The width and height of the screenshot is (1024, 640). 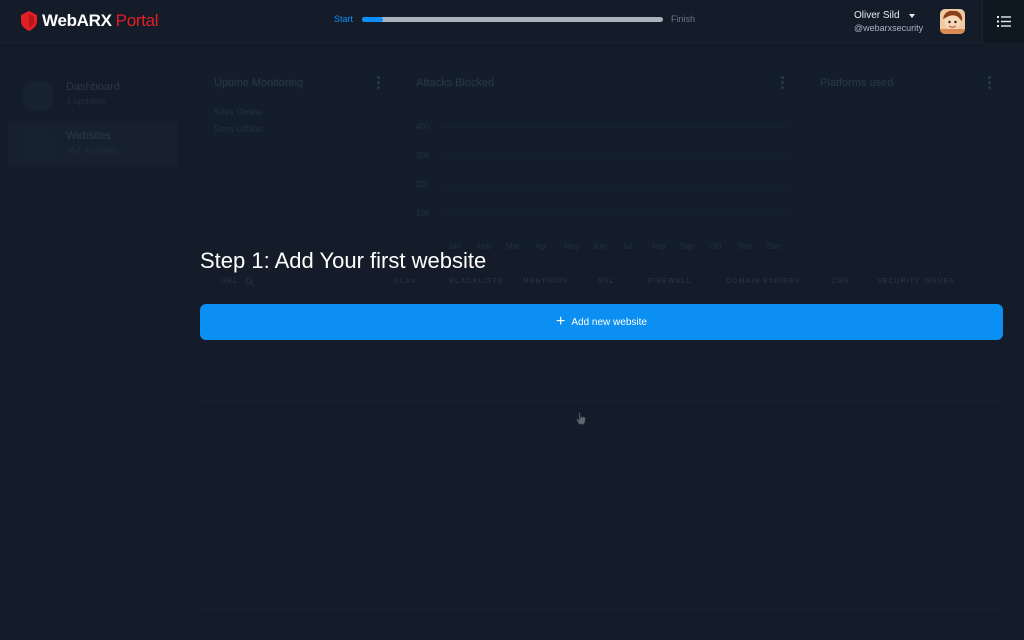 I want to click on logo: WebARX Portal, so click(x=90, y=21).